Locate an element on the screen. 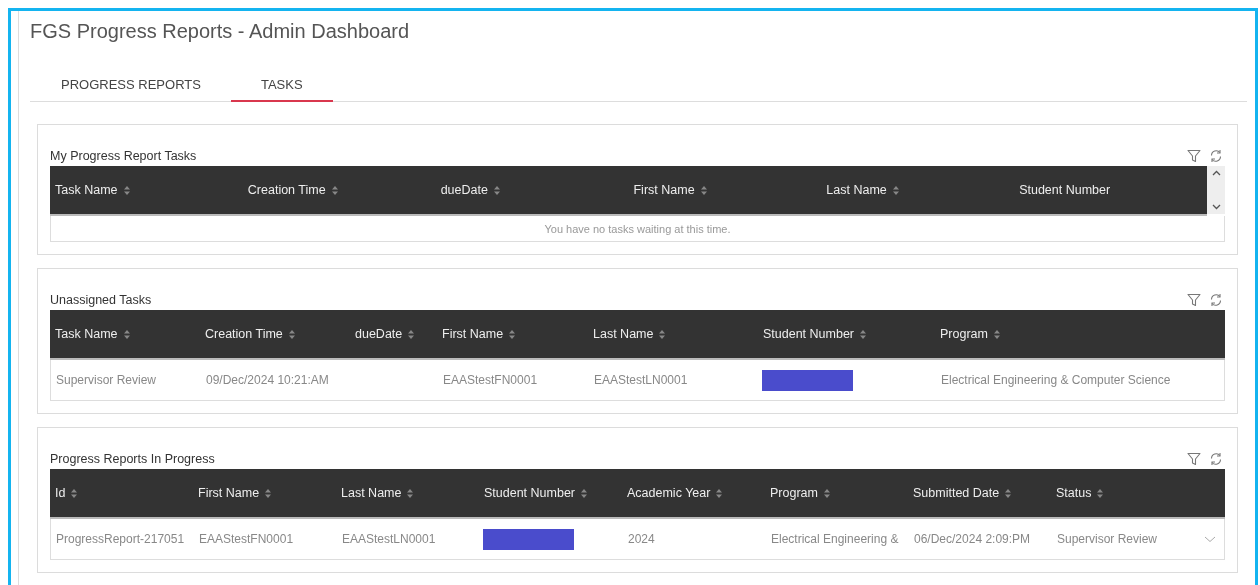 This screenshot has width=1260, height=585. tab: TASKS is located at coordinates (281, 86).